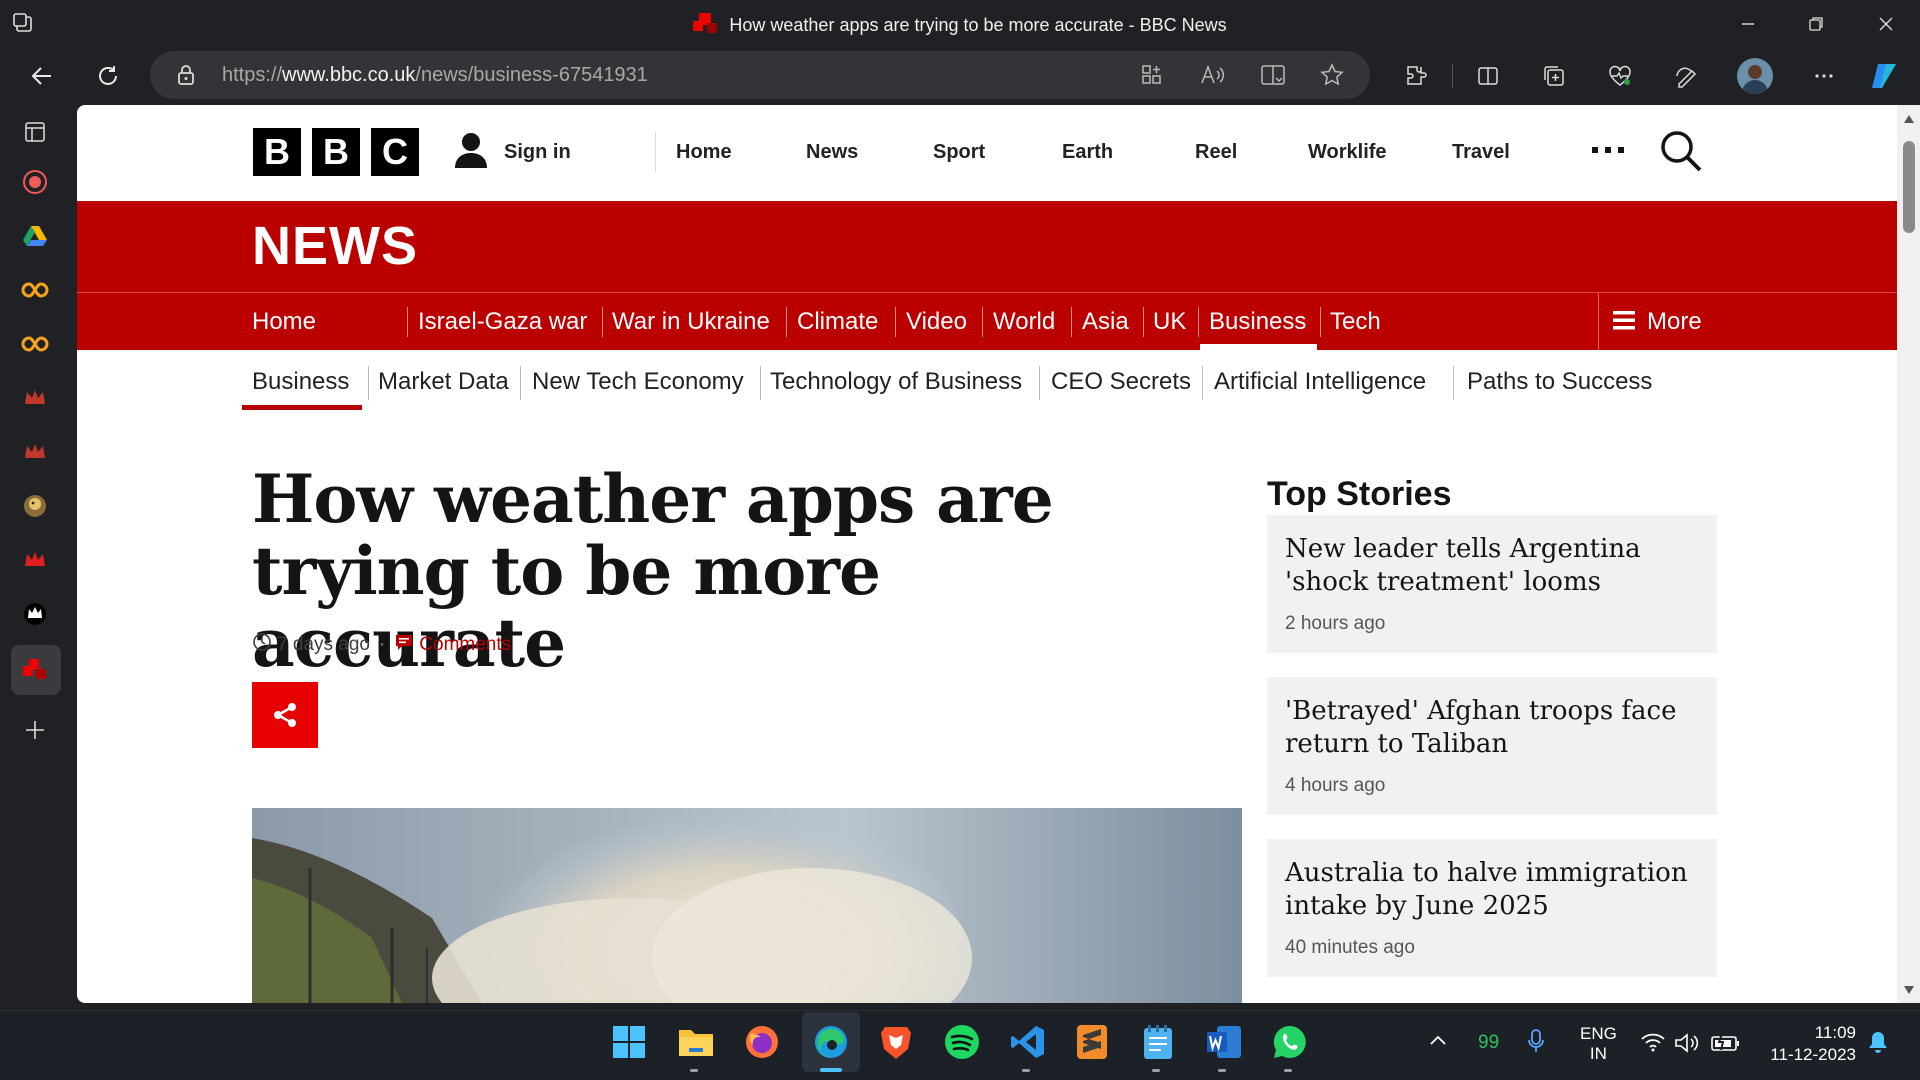 The height and width of the screenshot is (1080, 1920). What do you see at coordinates (465, 645) in the screenshot?
I see `comments-link: Comments` at bounding box center [465, 645].